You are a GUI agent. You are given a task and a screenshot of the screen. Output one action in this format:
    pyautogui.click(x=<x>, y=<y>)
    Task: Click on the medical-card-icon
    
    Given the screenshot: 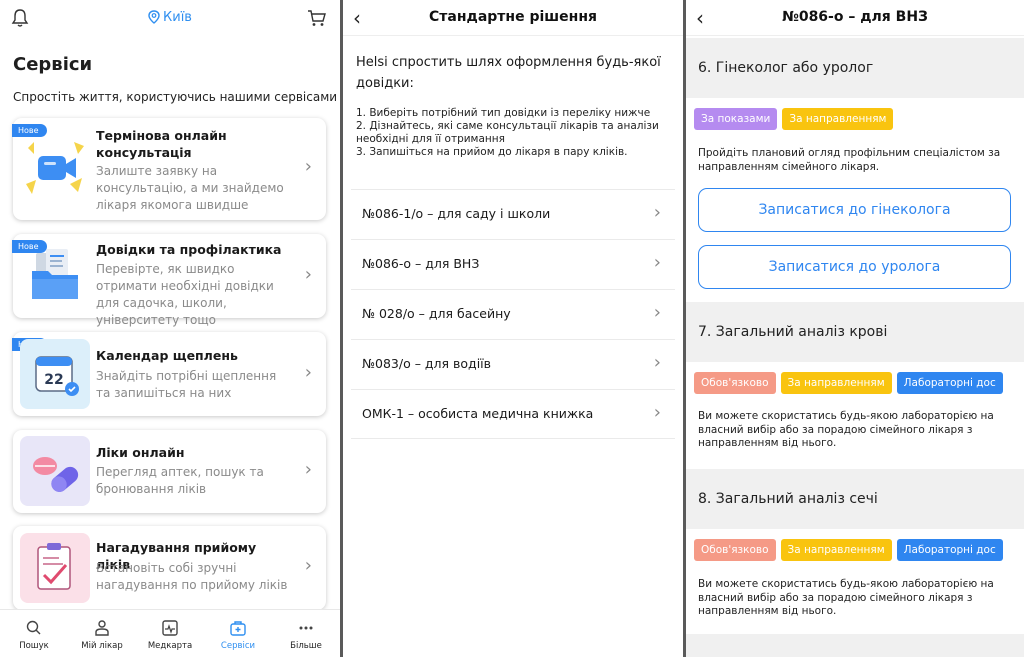 What is the action you would take?
    pyautogui.click(x=170, y=628)
    